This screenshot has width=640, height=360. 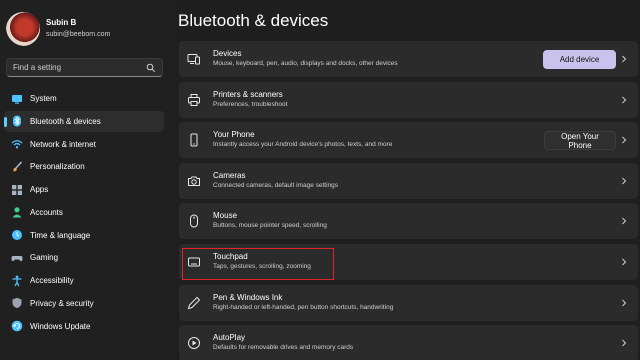 What do you see at coordinates (43, 98) in the screenshot?
I see `sidebar-item-label: System` at bounding box center [43, 98].